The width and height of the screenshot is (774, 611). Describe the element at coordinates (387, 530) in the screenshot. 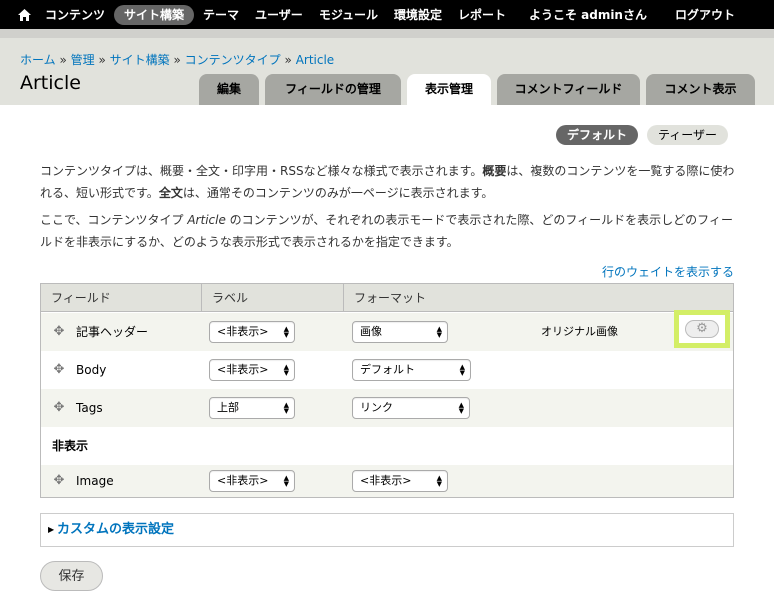

I see `custom-display-settings: ▶ カスタムの表示設定` at that location.